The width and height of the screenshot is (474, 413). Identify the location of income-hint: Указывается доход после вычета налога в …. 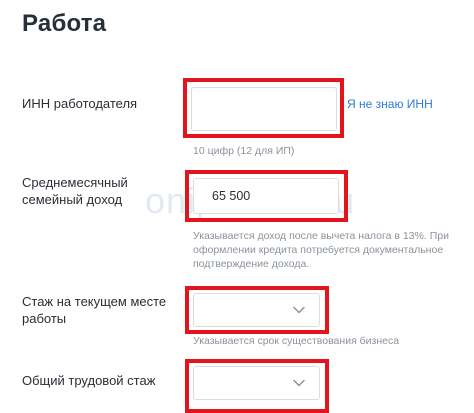
(321, 250).